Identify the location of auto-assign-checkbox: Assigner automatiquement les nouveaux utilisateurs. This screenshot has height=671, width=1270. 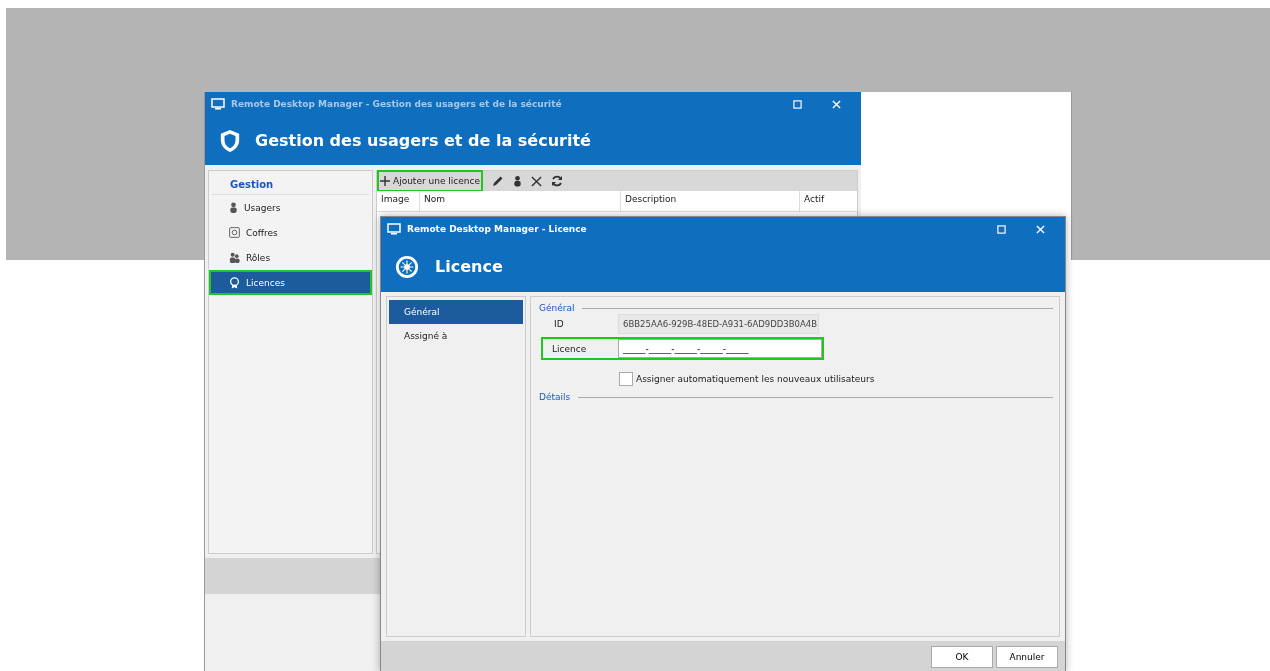
(836, 379).